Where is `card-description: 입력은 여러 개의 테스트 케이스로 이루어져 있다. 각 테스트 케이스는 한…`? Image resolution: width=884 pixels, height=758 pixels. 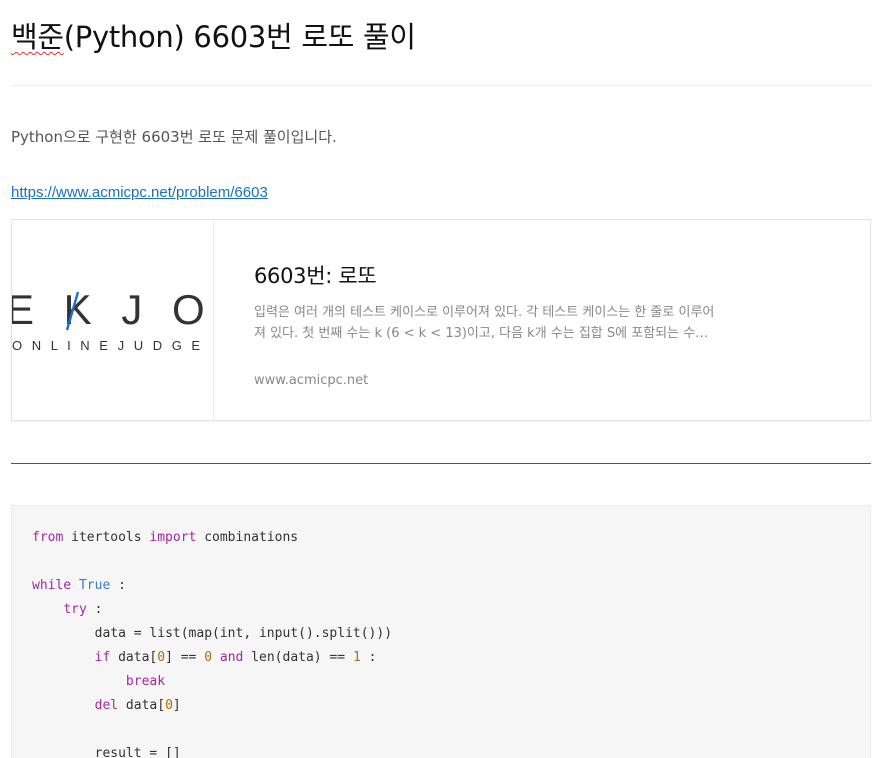
card-description: 입력은 여러 개의 테스트 케이스로 이루어져 있다. 각 테스트 케이스는 한… is located at coordinates (484, 323).